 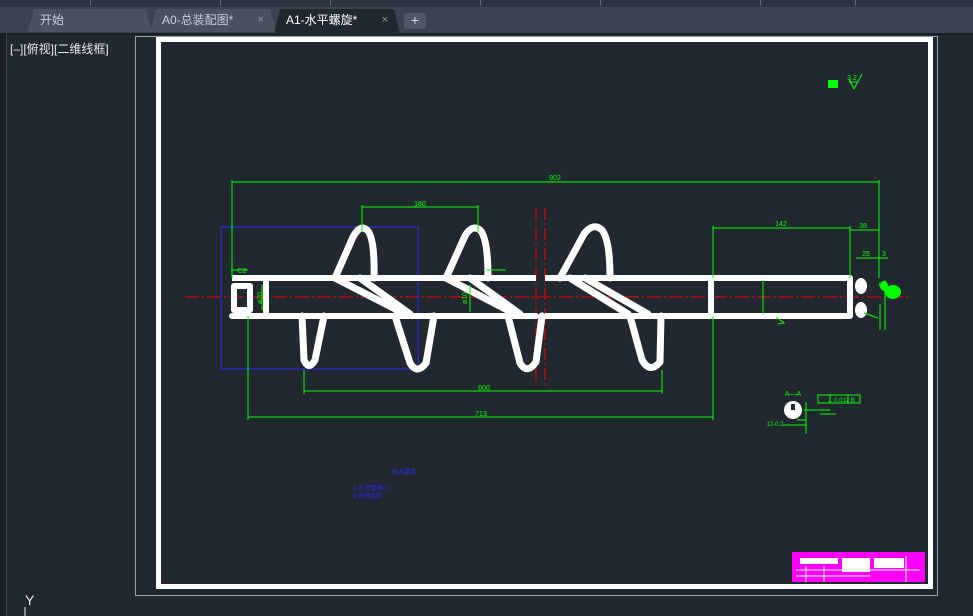 I want to click on dim-overall-length: 902, so click(x=555, y=178).